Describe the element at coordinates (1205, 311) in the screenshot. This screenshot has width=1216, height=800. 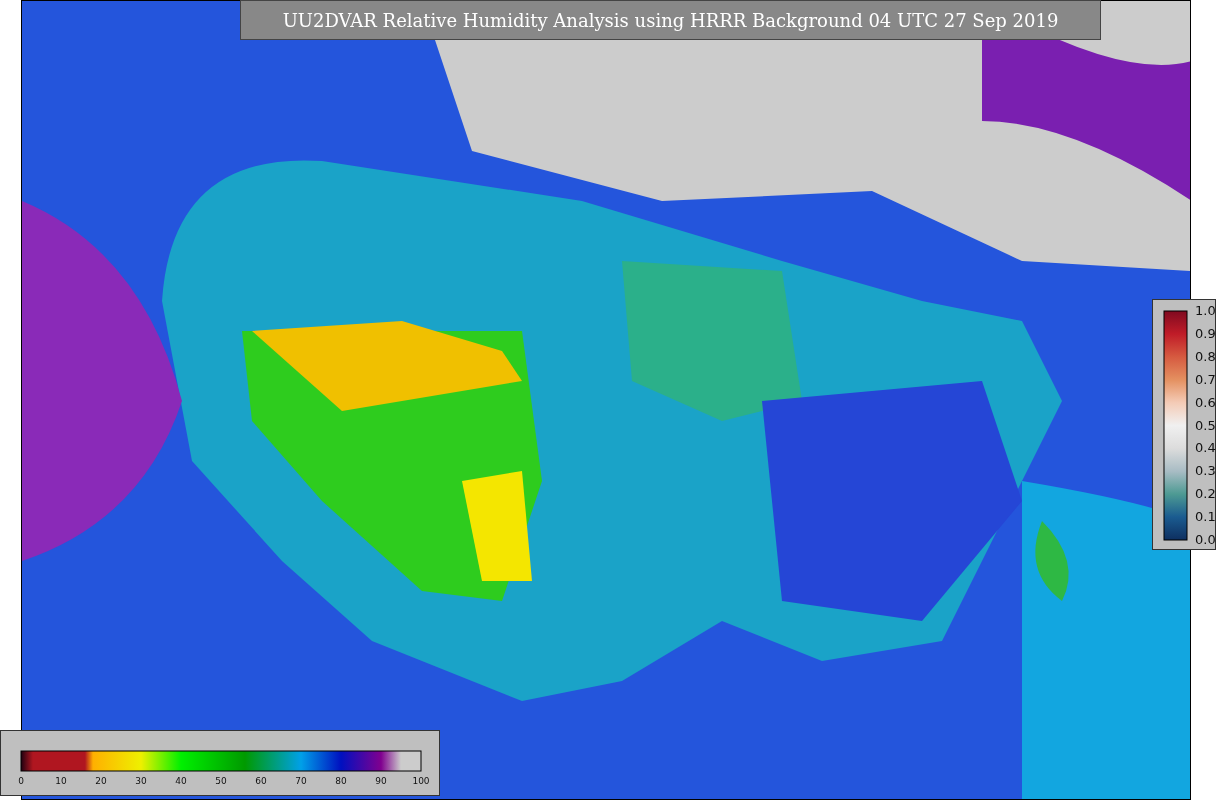
I see `axis-tick-label: 1.0` at that location.